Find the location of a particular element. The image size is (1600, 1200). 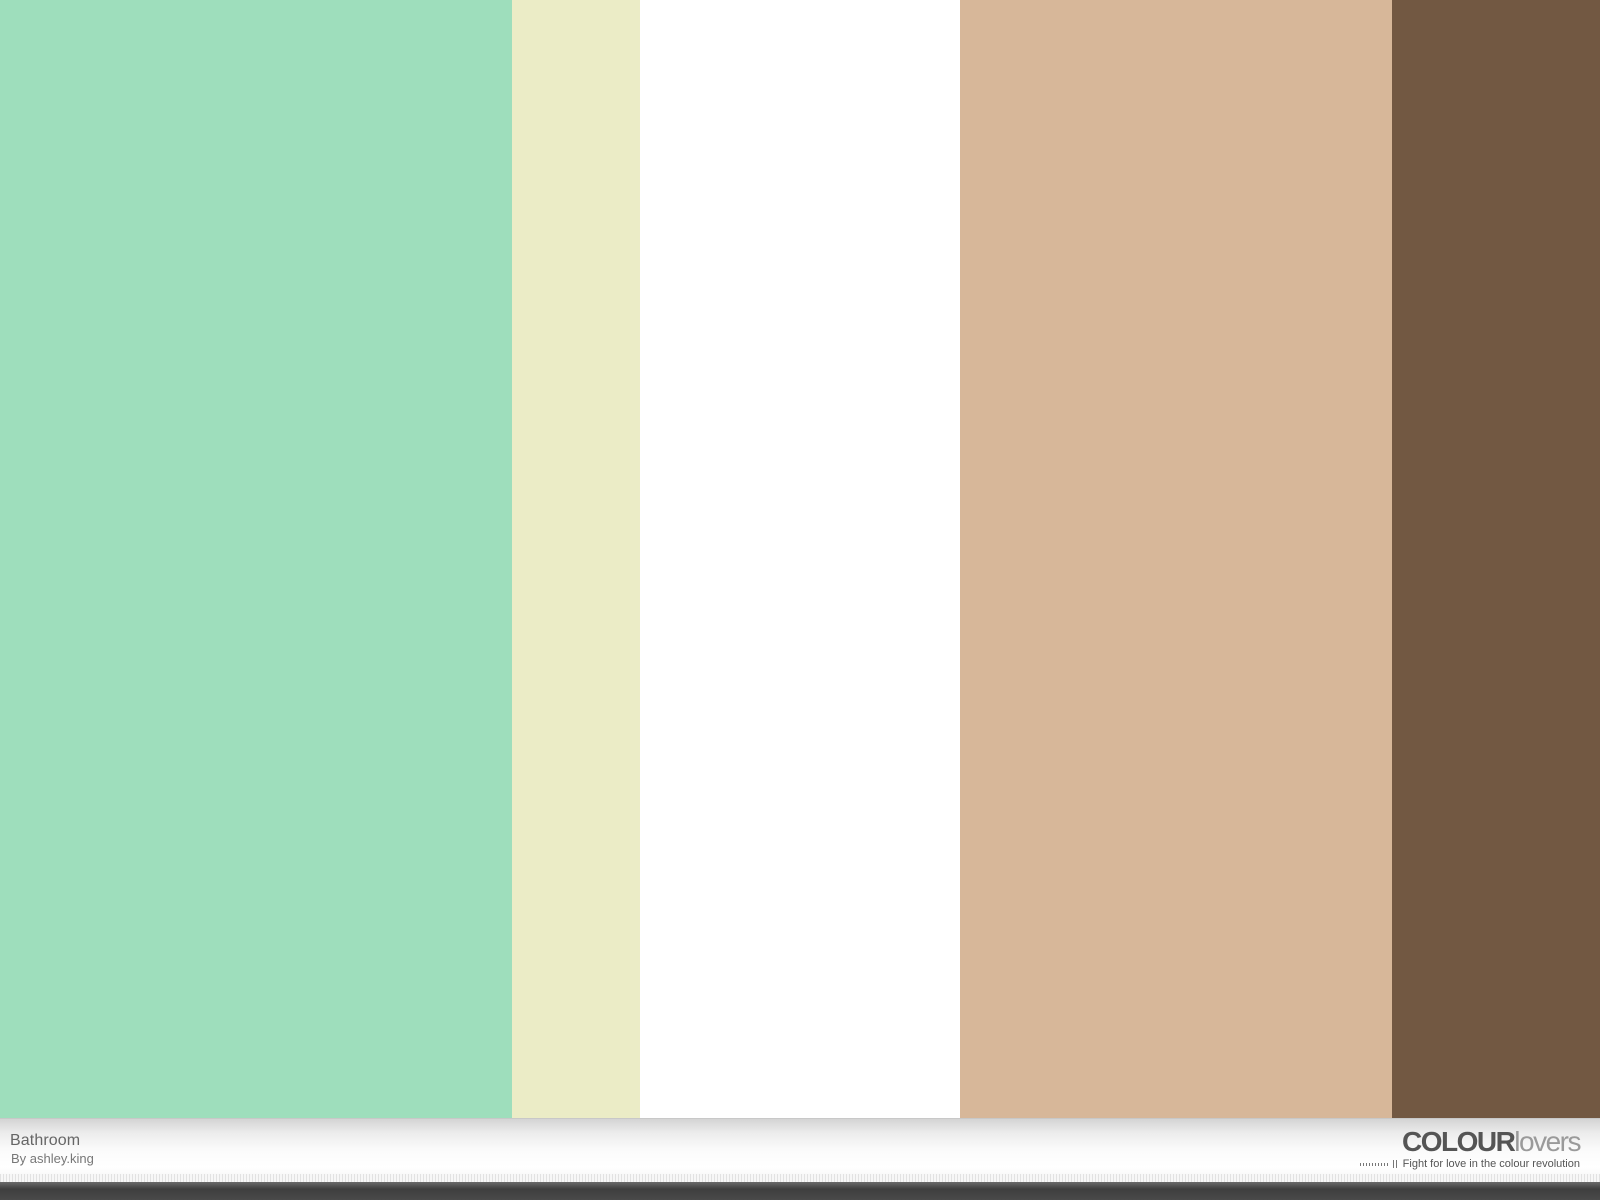

dotted-line-icon is located at coordinates (1374, 1164).